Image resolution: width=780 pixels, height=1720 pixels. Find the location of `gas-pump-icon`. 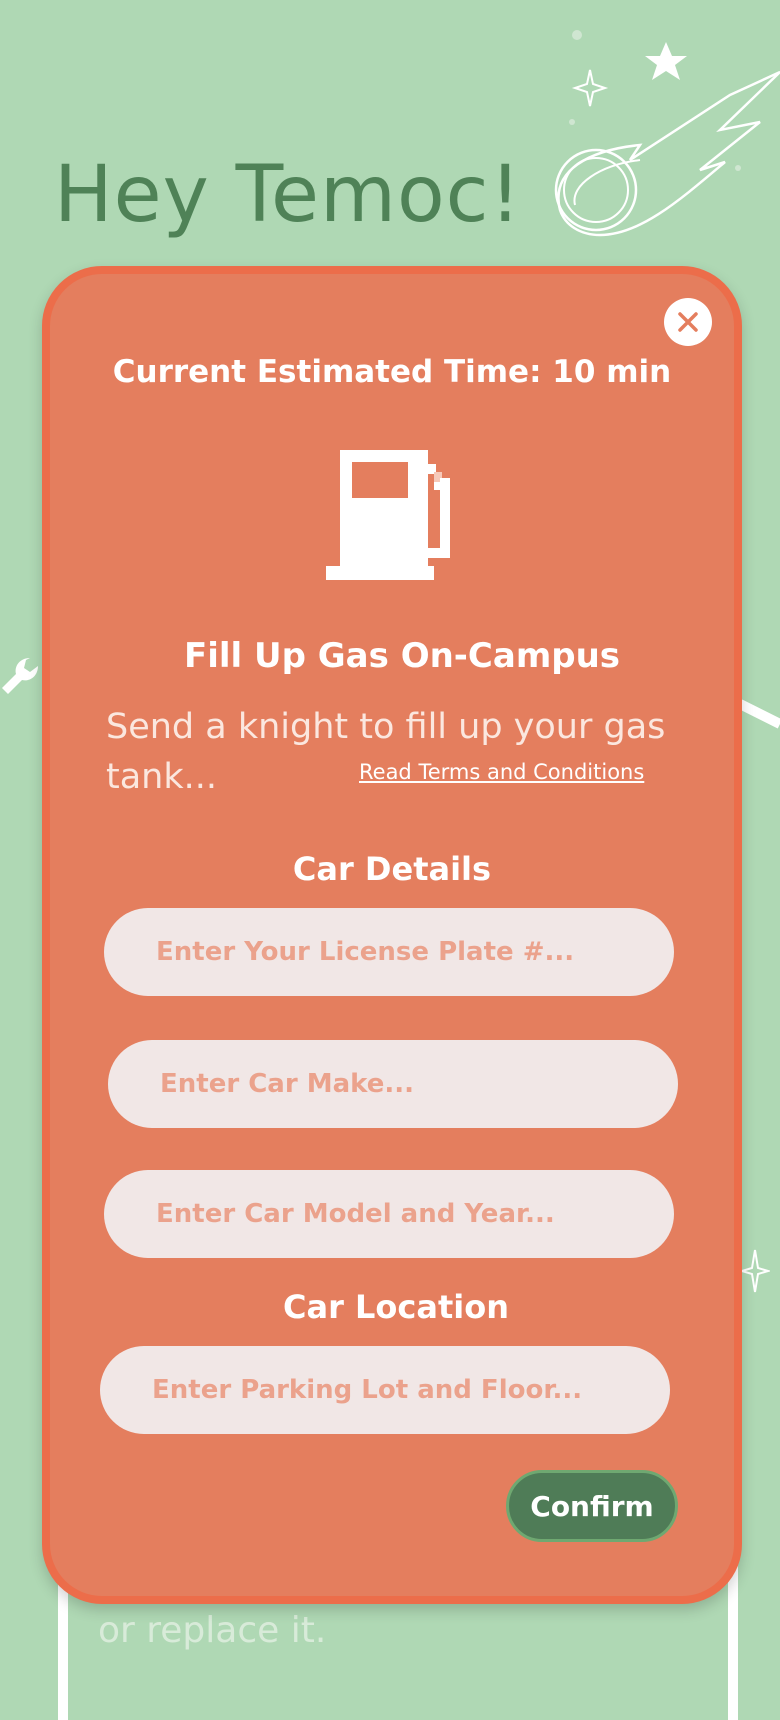

gas-pump-icon is located at coordinates (388, 515).